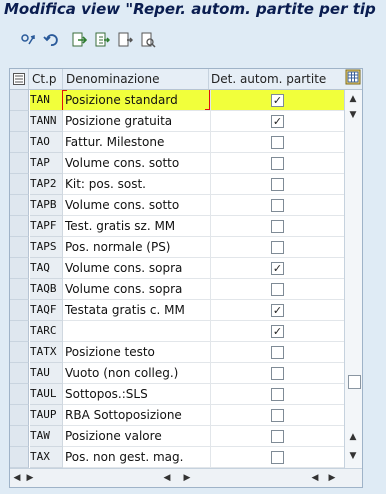 This screenshot has height=494, width=386. What do you see at coordinates (46, 289) in the screenshot?
I see `type-code-cell: TAQB` at bounding box center [46, 289].